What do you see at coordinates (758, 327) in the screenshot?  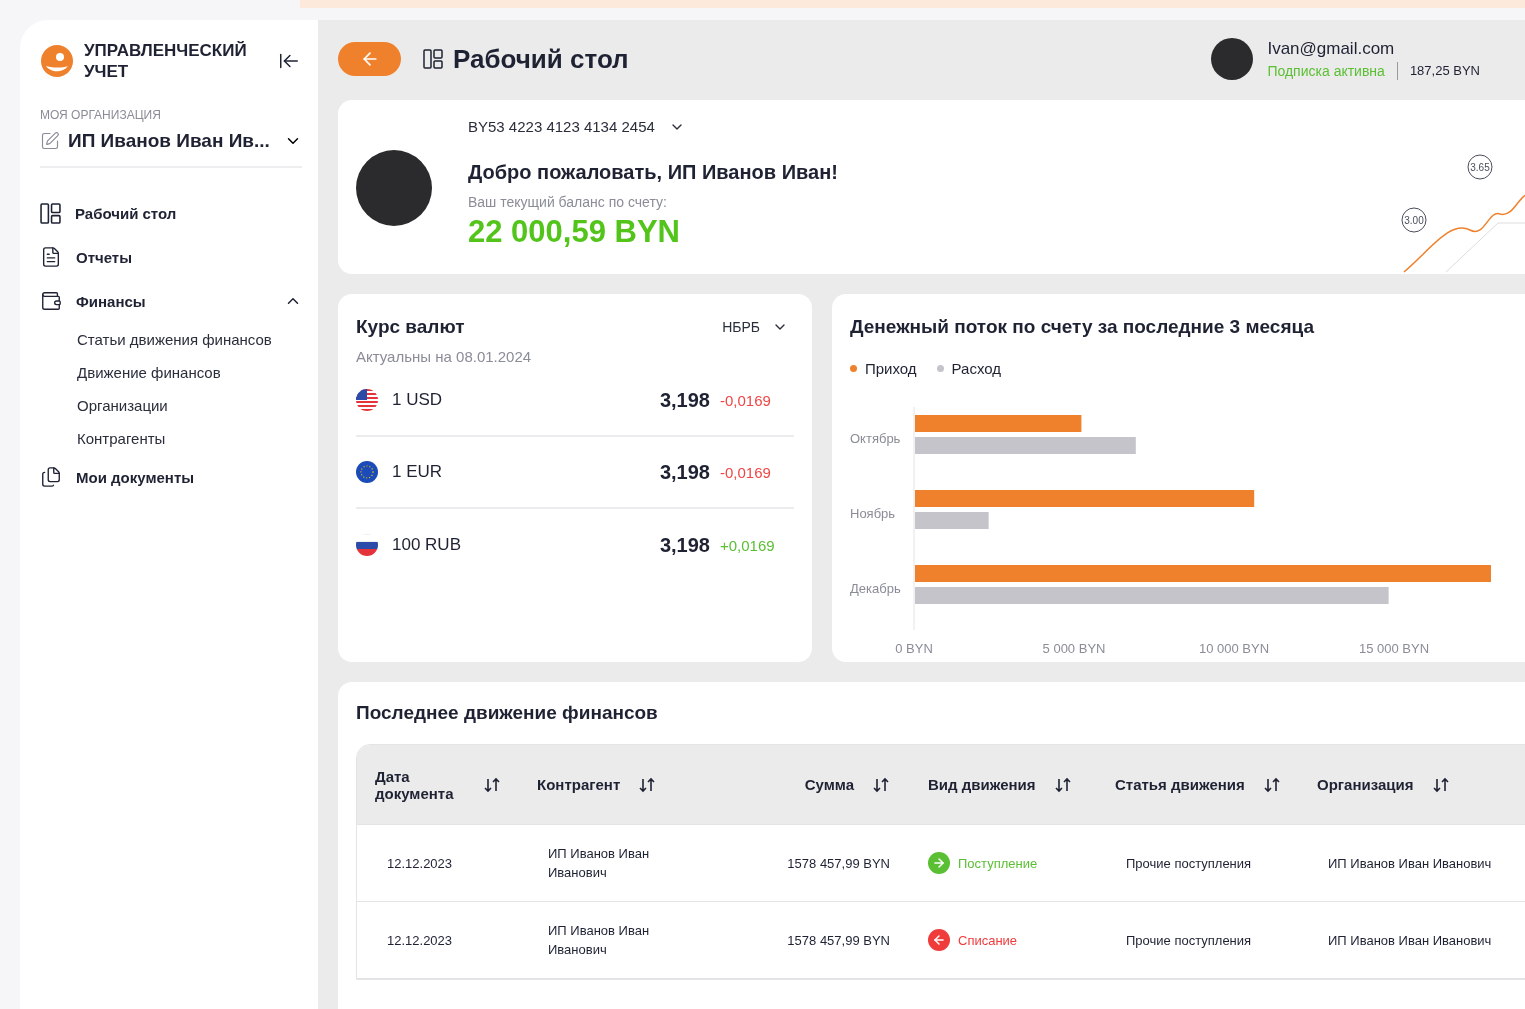 I see `source-select: НБРБ` at bounding box center [758, 327].